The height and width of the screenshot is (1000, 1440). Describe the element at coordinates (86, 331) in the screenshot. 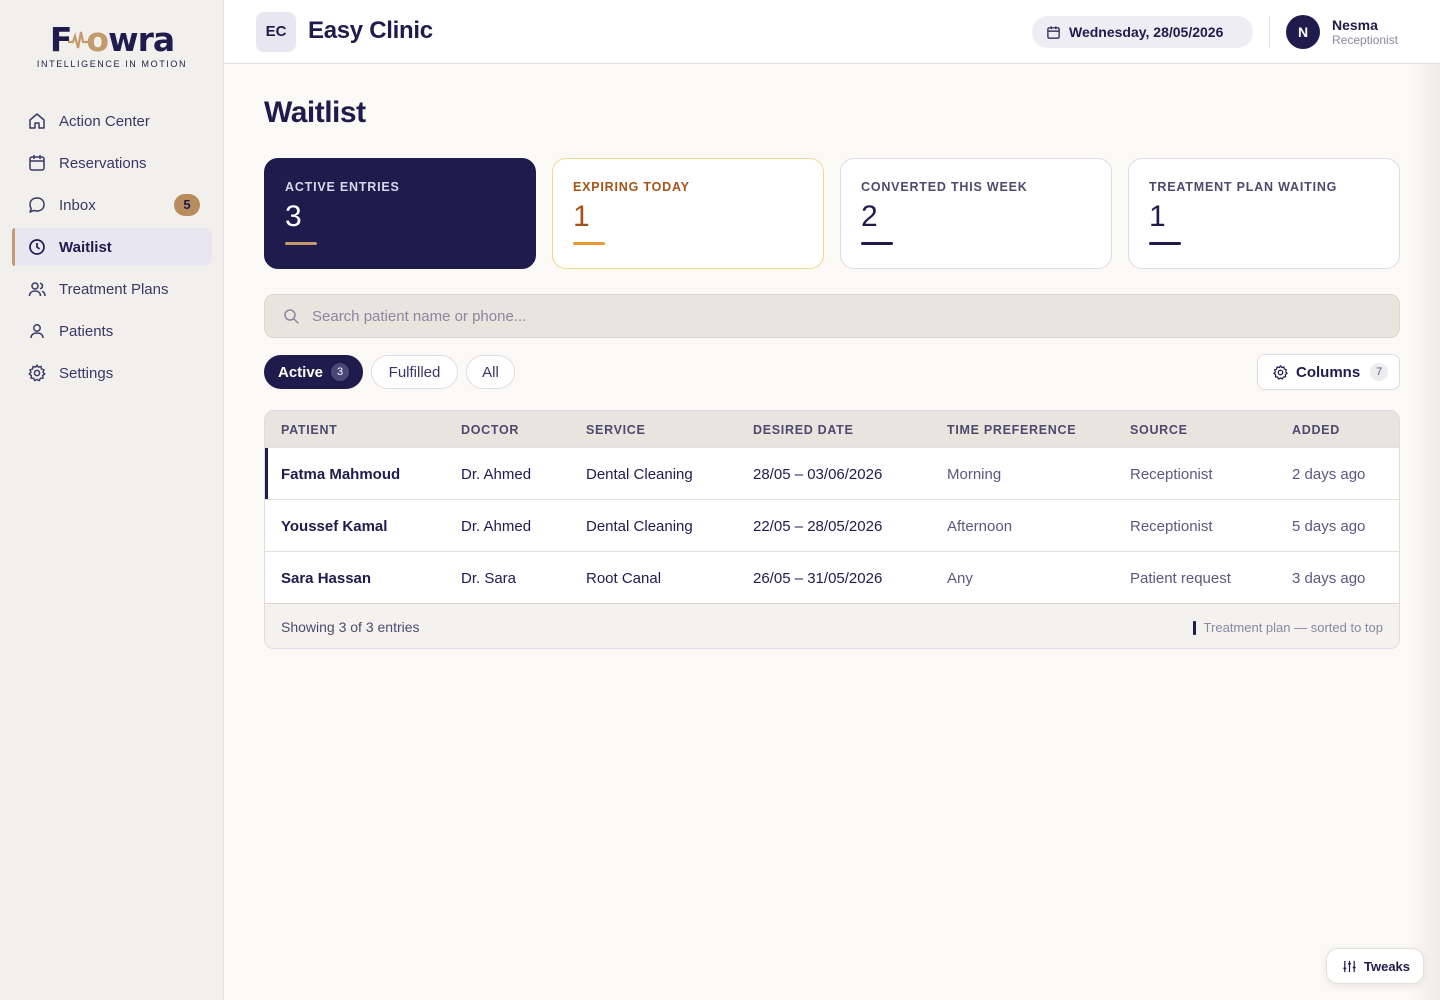

I see `sidebar-item-label: Patients` at that location.